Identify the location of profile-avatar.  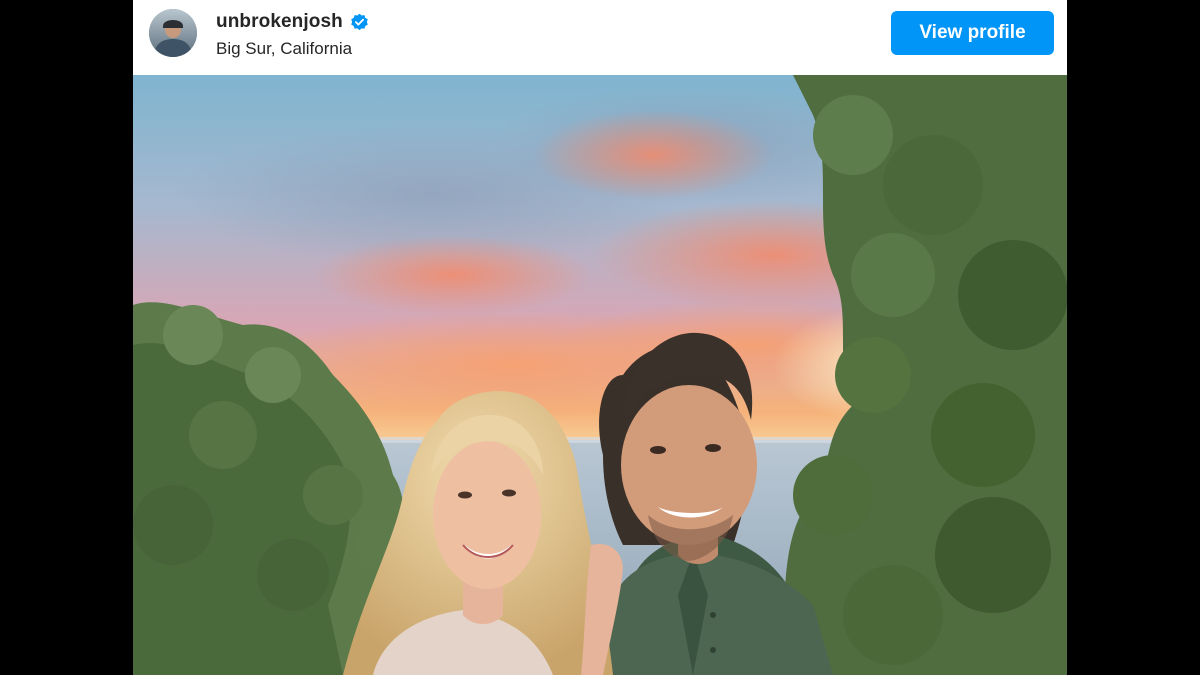
(173, 33).